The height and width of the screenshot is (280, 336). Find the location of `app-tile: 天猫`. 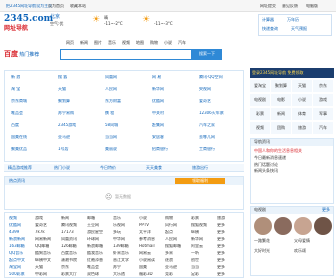

app-tile: 天猫 is located at coordinates (302, 86).